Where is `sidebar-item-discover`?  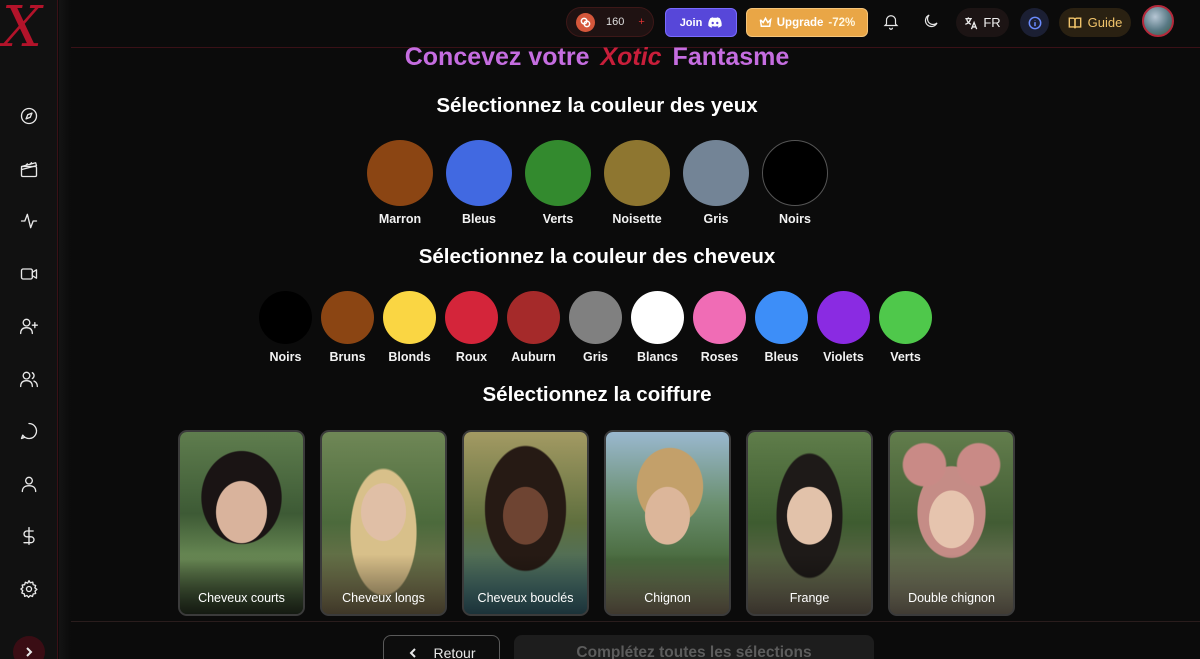 sidebar-item-discover is located at coordinates (29, 116).